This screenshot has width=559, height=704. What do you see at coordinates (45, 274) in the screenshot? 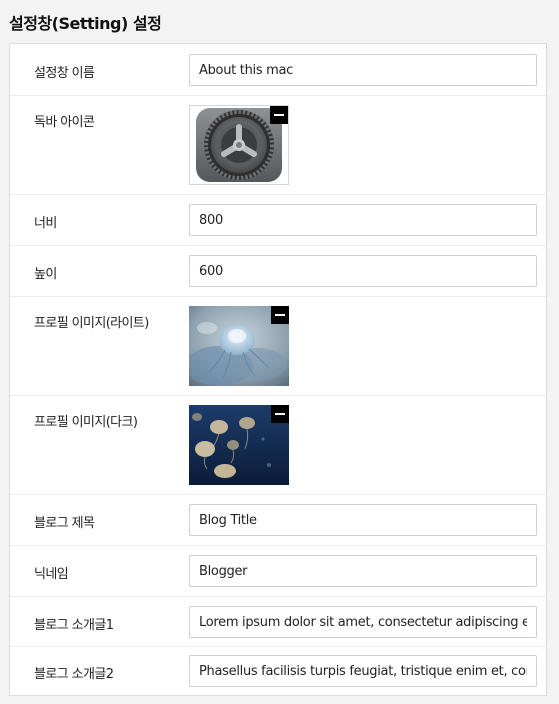
I see `height-label: 높이` at bounding box center [45, 274].